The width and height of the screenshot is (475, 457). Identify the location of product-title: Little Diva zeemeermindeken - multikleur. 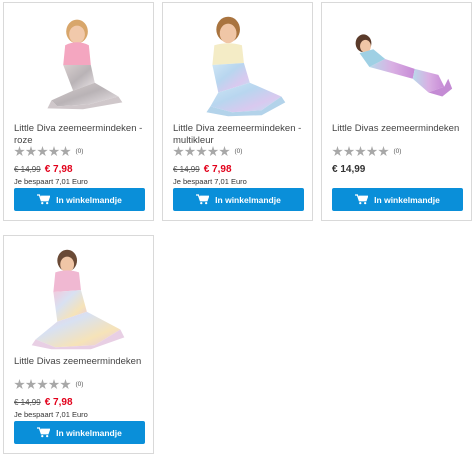
(238, 135).